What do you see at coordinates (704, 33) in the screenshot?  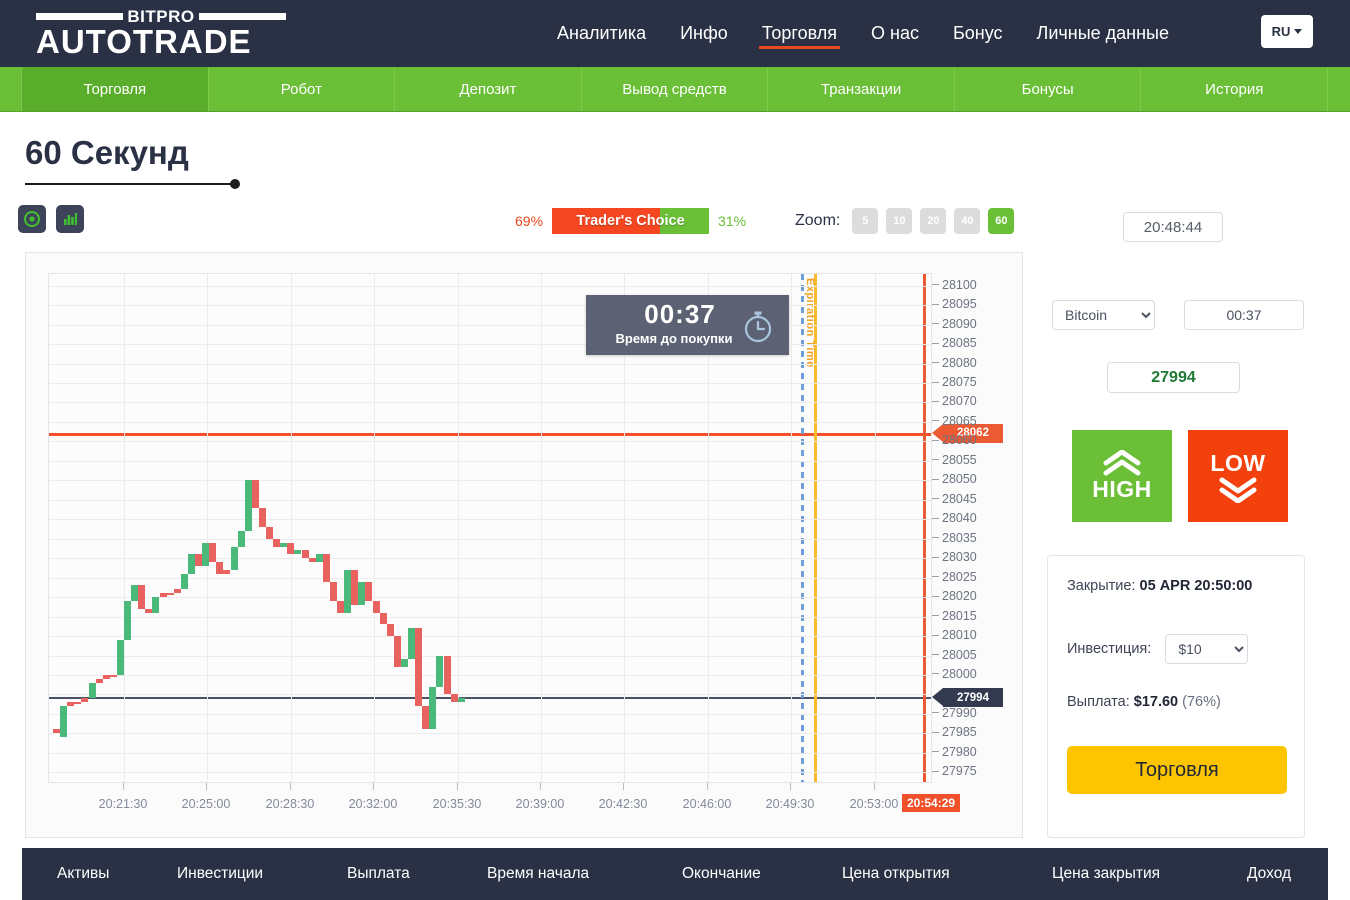 I see `nav-item-1: Инфо` at bounding box center [704, 33].